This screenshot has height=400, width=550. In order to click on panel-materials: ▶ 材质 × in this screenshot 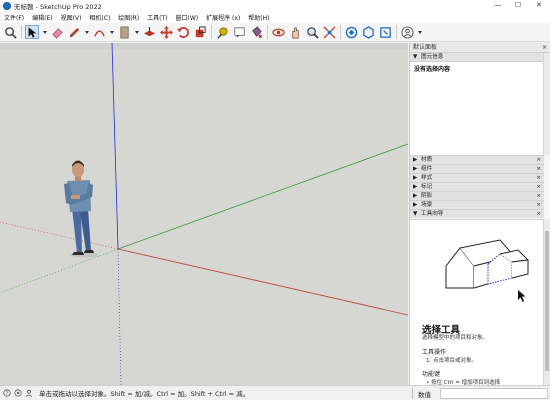, I will do `click(477, 159)`.